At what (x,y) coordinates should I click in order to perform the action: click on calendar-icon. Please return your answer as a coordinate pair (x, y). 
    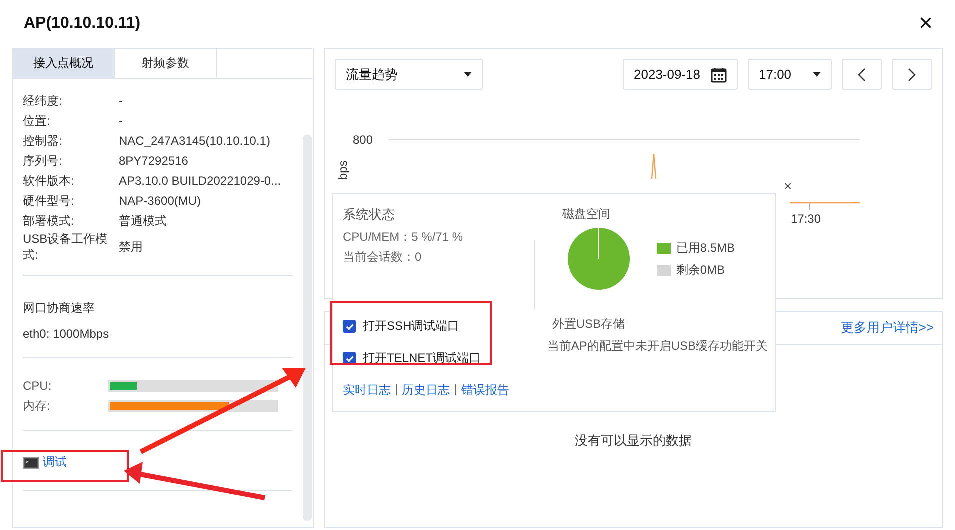
    Looking at the image, I should click on (719, 74).